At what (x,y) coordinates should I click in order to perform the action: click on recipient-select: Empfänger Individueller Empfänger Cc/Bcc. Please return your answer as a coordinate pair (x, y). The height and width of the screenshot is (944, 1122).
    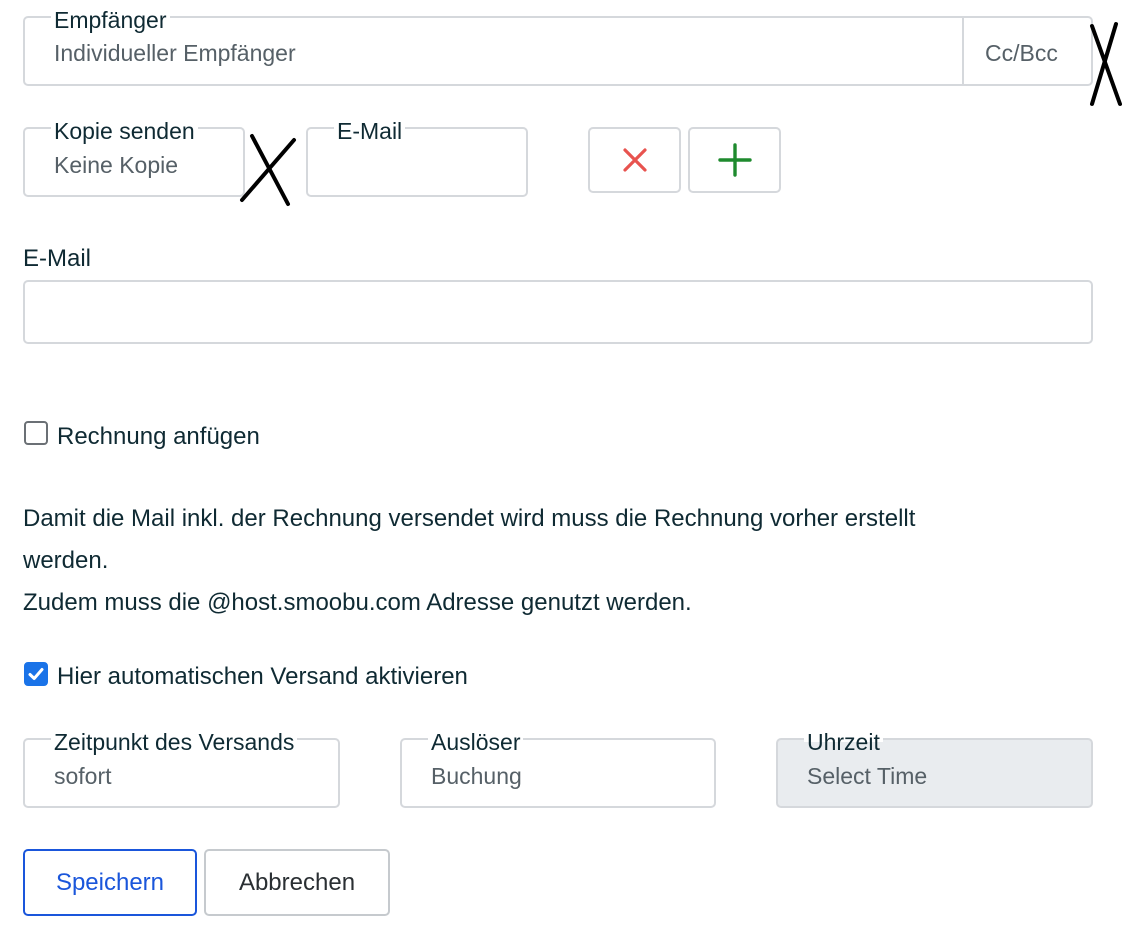
    Looking at the image, I should click on (558, 47).